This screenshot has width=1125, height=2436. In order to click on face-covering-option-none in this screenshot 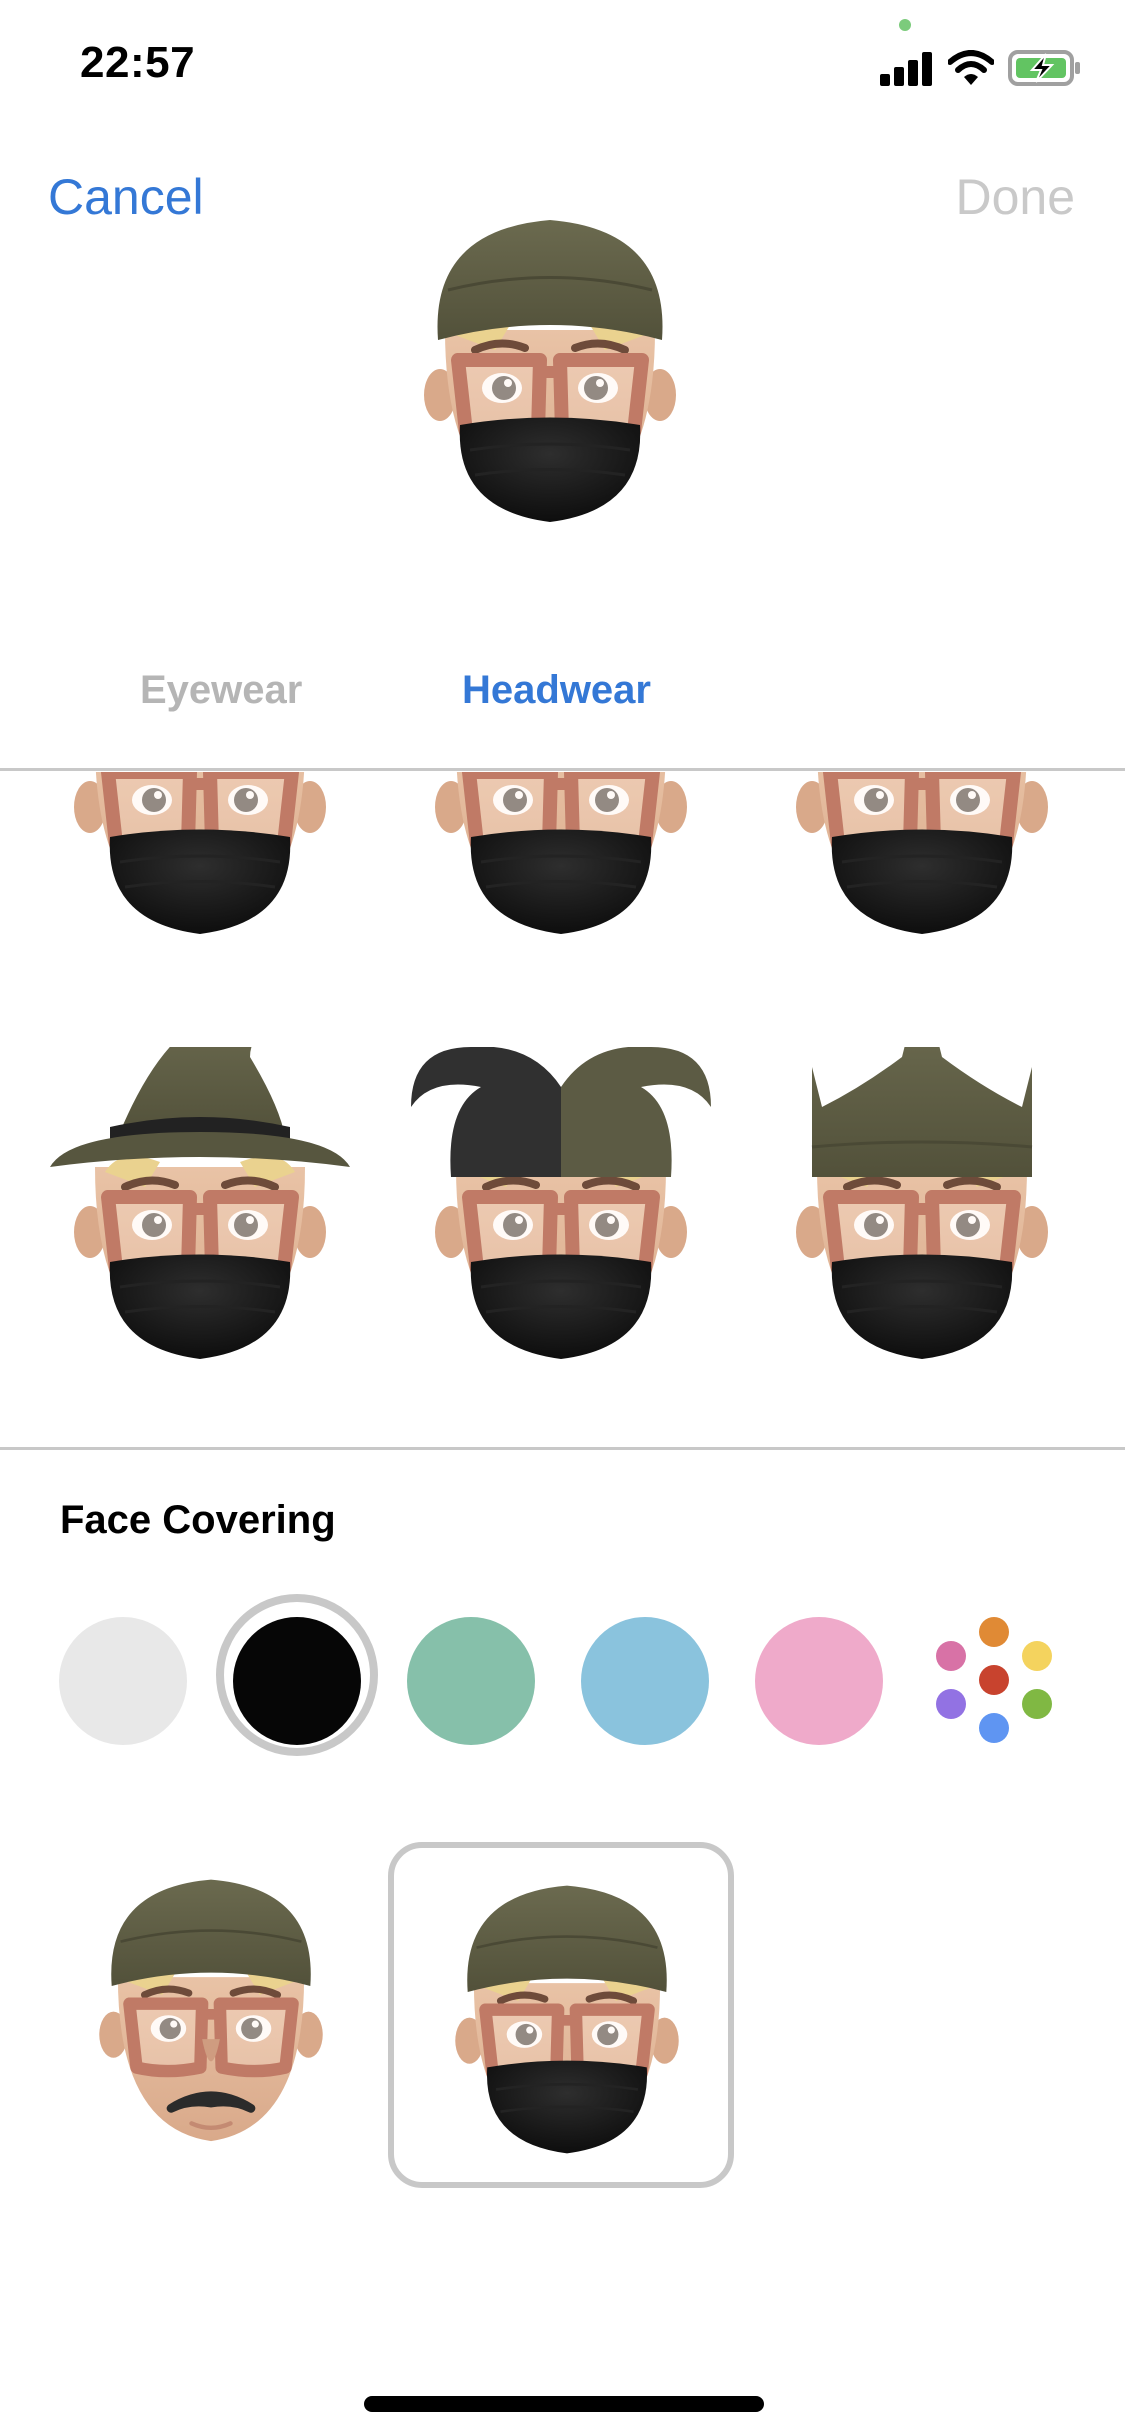, I will do `click(211, 2015)`.